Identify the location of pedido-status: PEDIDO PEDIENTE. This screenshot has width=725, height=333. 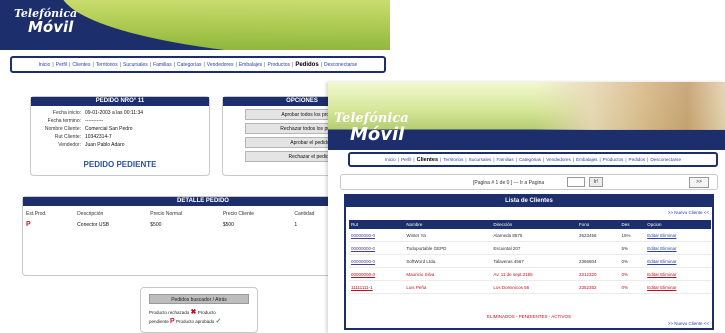
(120, 164).